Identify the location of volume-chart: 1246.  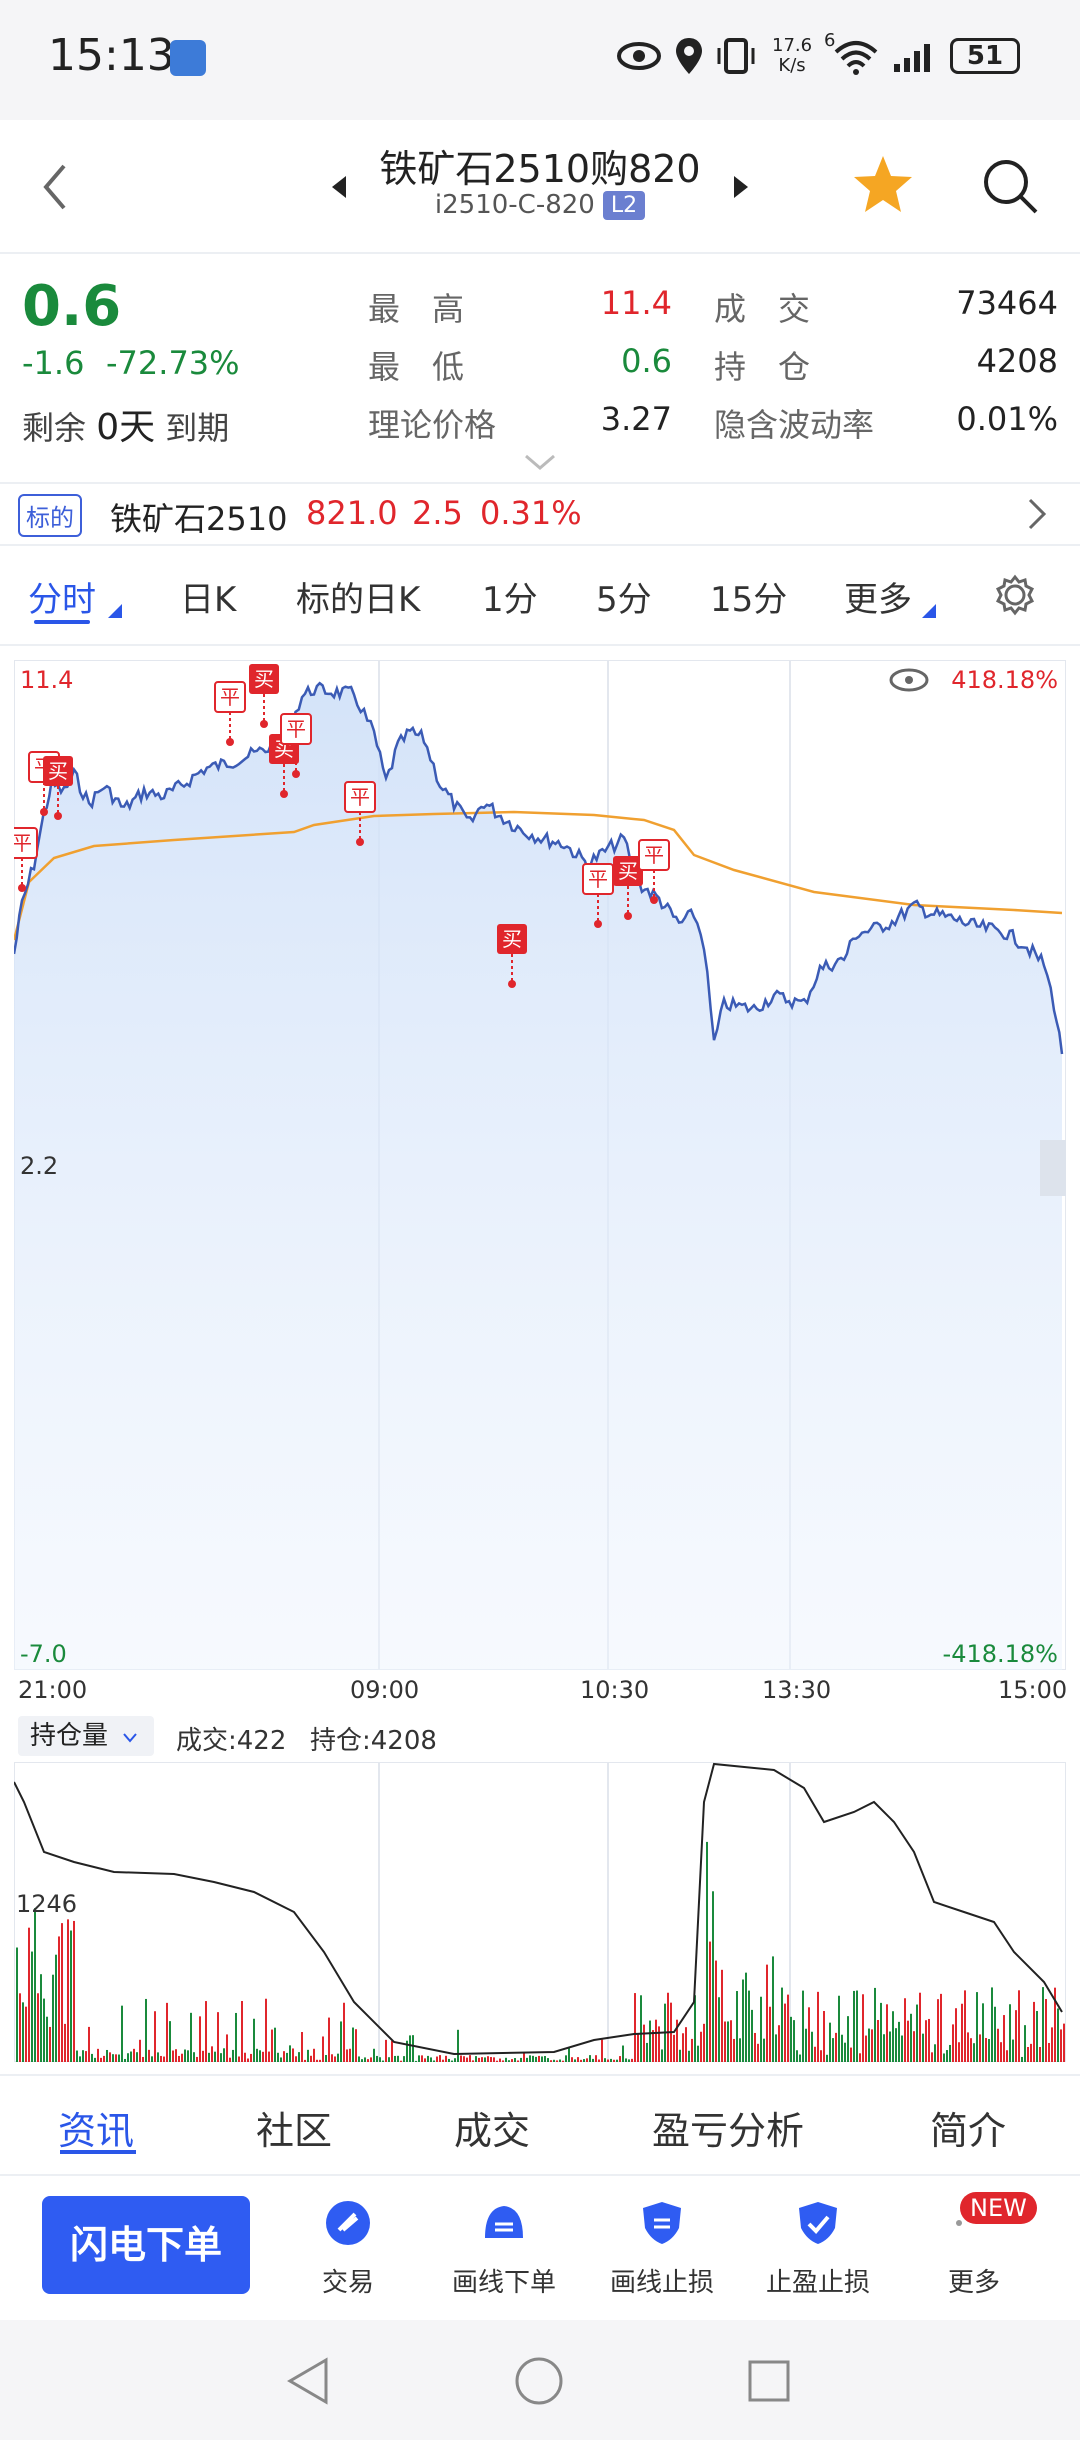
(540, 1912).